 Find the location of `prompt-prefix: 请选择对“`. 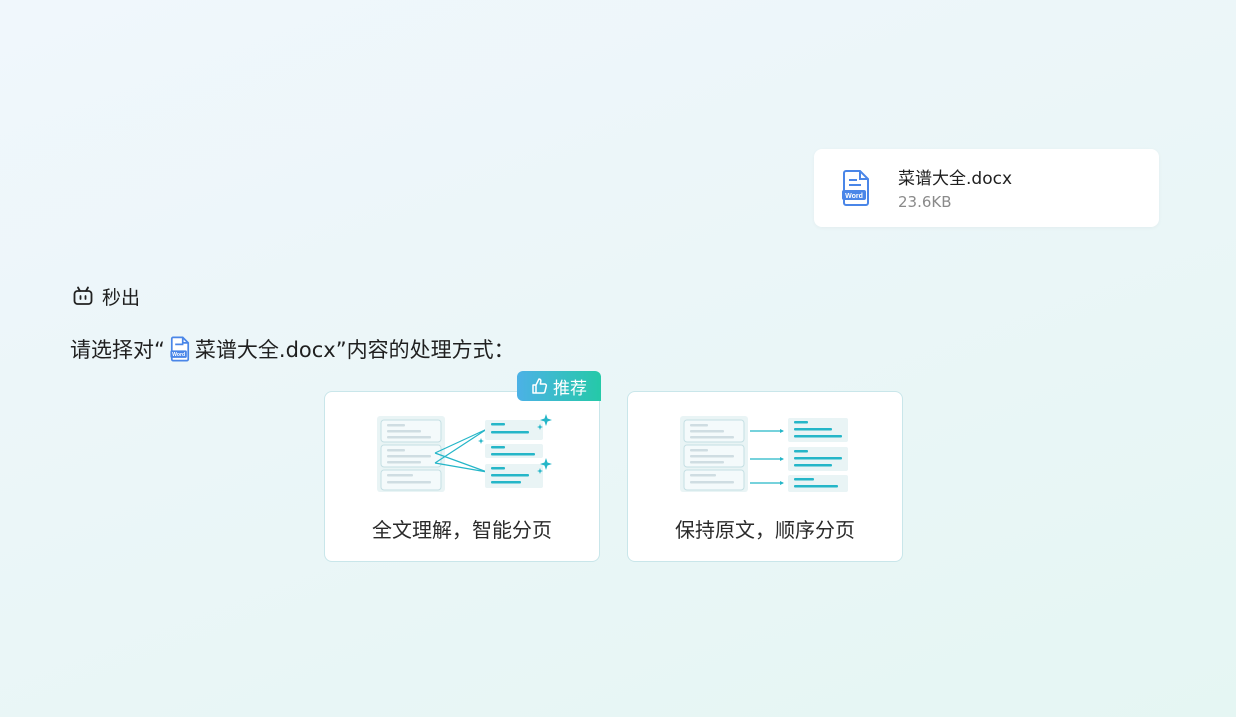

prompt-prefix: 请选择对“ is located at coordinates (117, 350).